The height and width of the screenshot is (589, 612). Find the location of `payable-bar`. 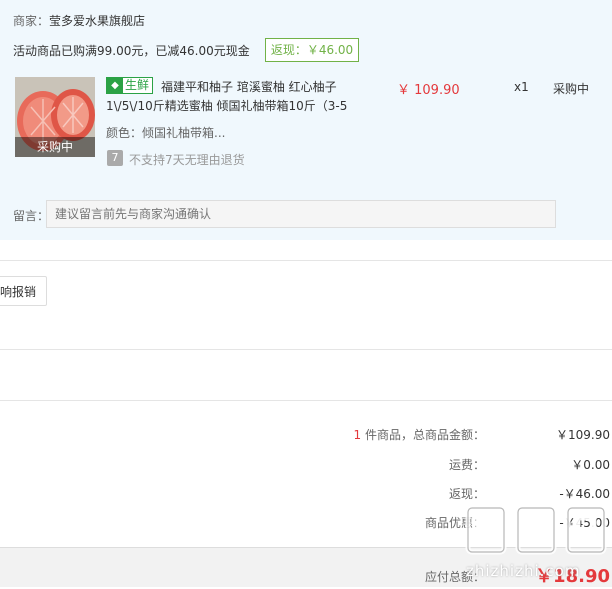

payable-bar is located at coordinates (306, 567).